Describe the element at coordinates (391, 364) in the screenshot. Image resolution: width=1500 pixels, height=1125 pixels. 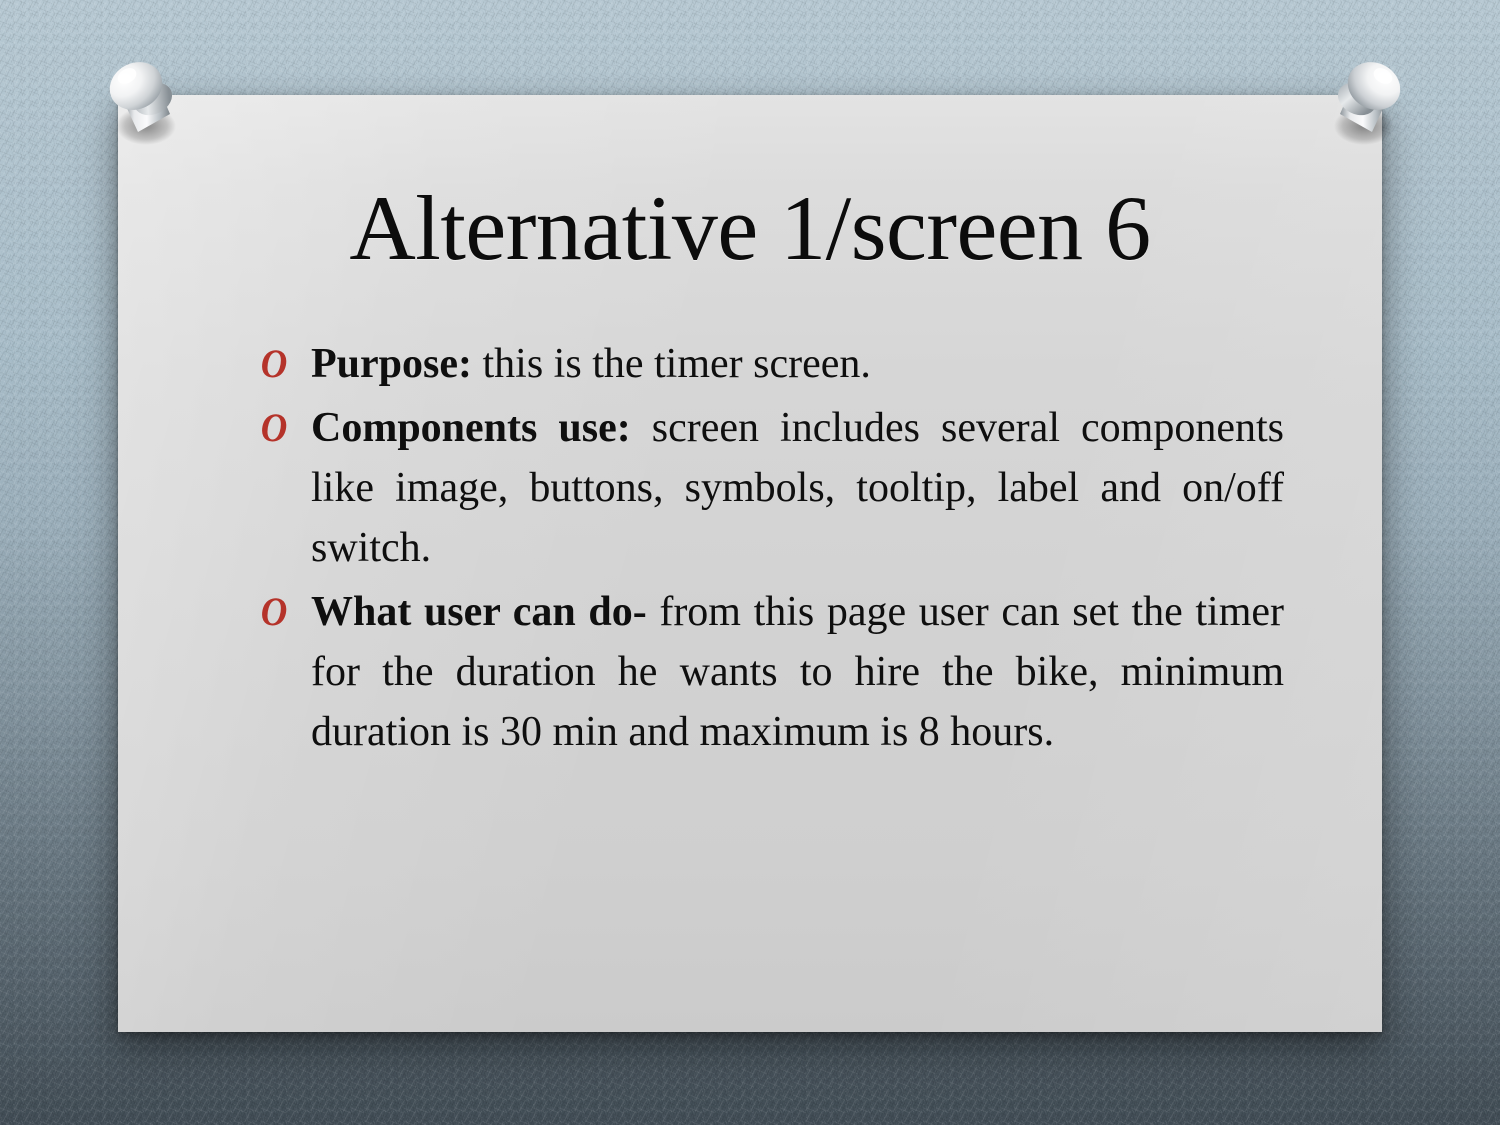
I see `bullet-lead-1: Purpose:` at that location.